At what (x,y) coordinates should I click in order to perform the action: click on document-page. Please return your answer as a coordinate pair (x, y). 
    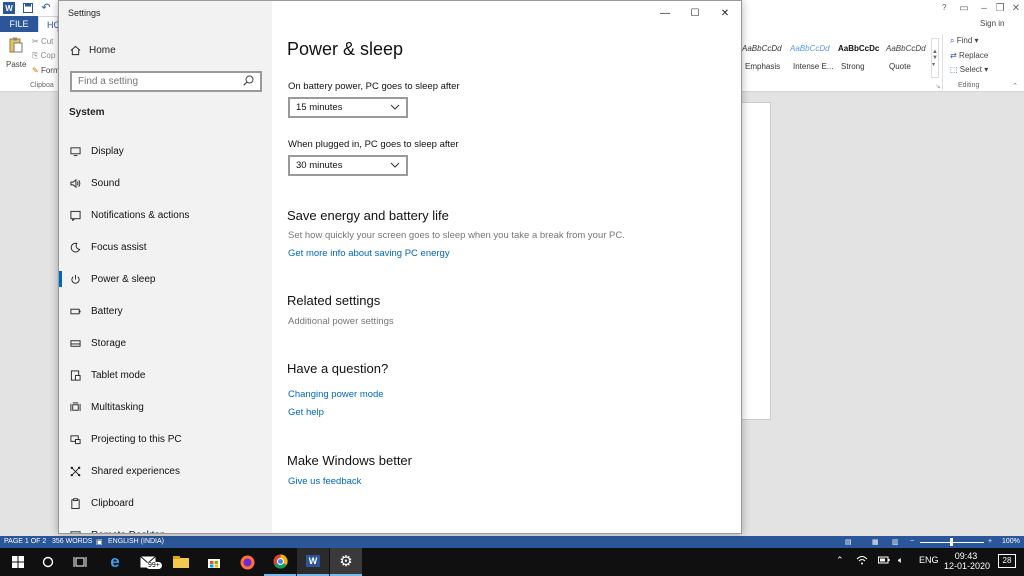
    Looking at the image, I should click on (755, 261).